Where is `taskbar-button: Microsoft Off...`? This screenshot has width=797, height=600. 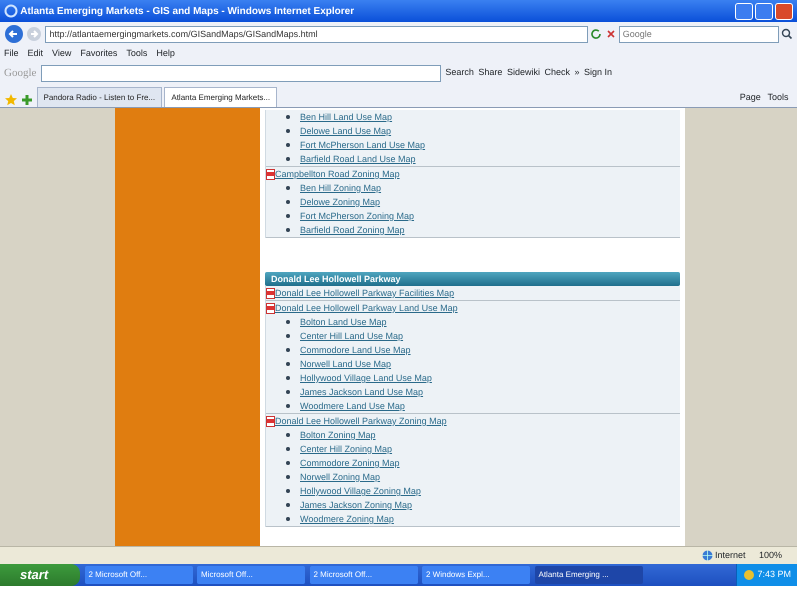
taskbar-button: Microsoft Off... is located at coordinates (251, 575).